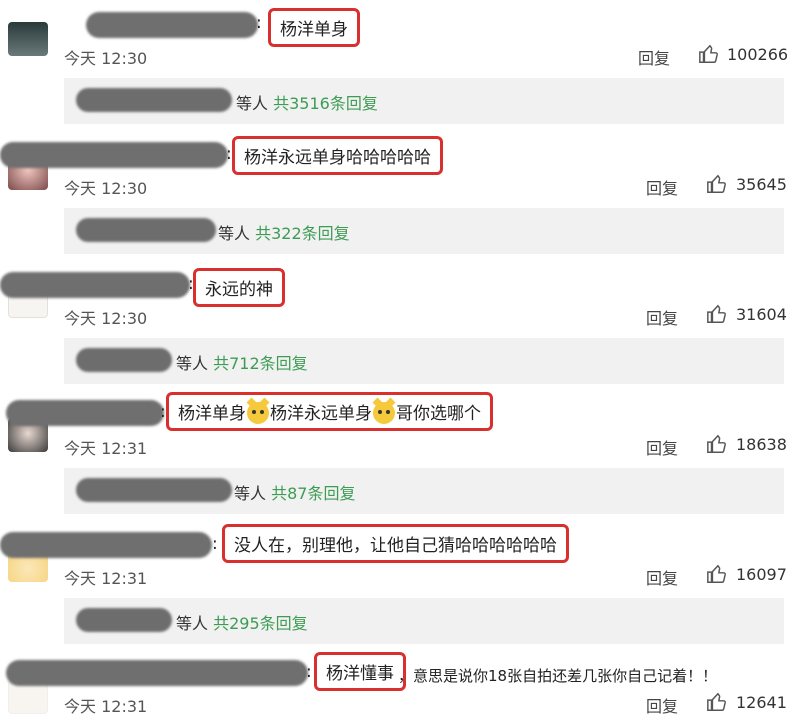 The image size is (800, 717). What do you see at coordinates (761, 314) in the screenshot?
I see `like-count: 31604` at bounding box center [761, 314].